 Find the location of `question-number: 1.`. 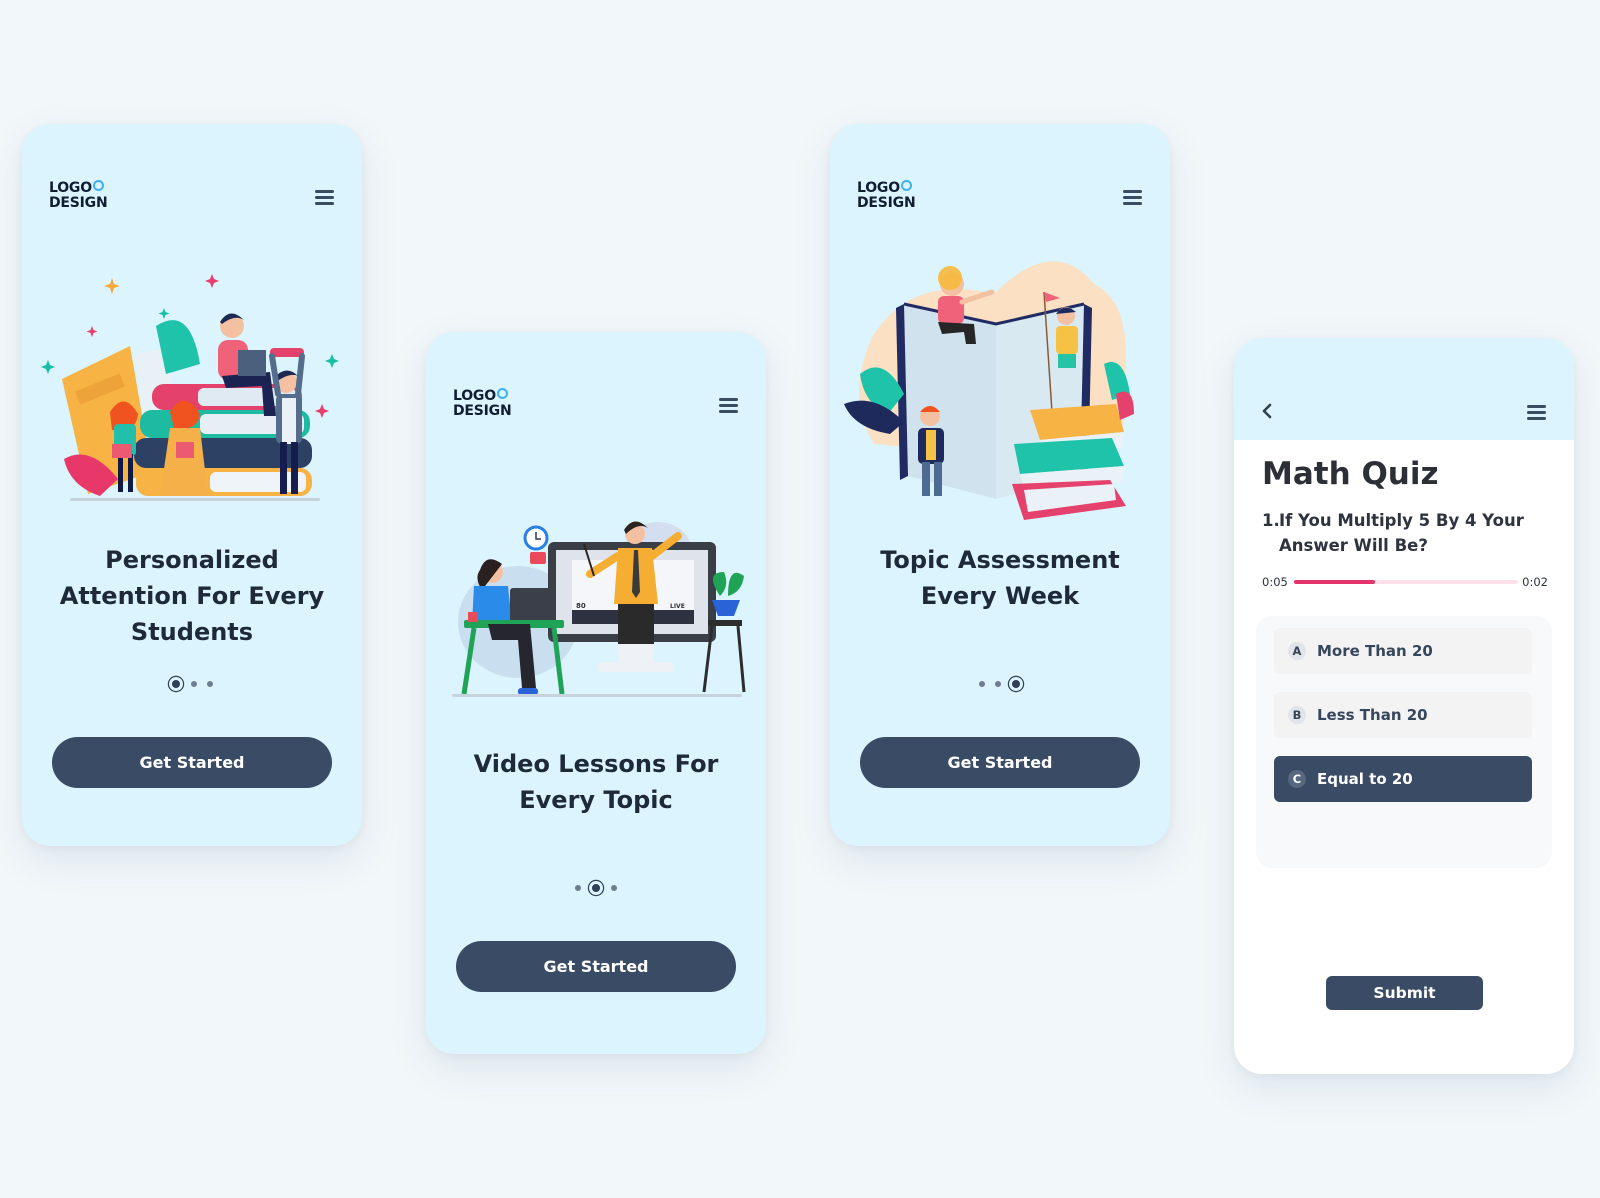

question-number: 1. is located at coordinates (1271, 520).